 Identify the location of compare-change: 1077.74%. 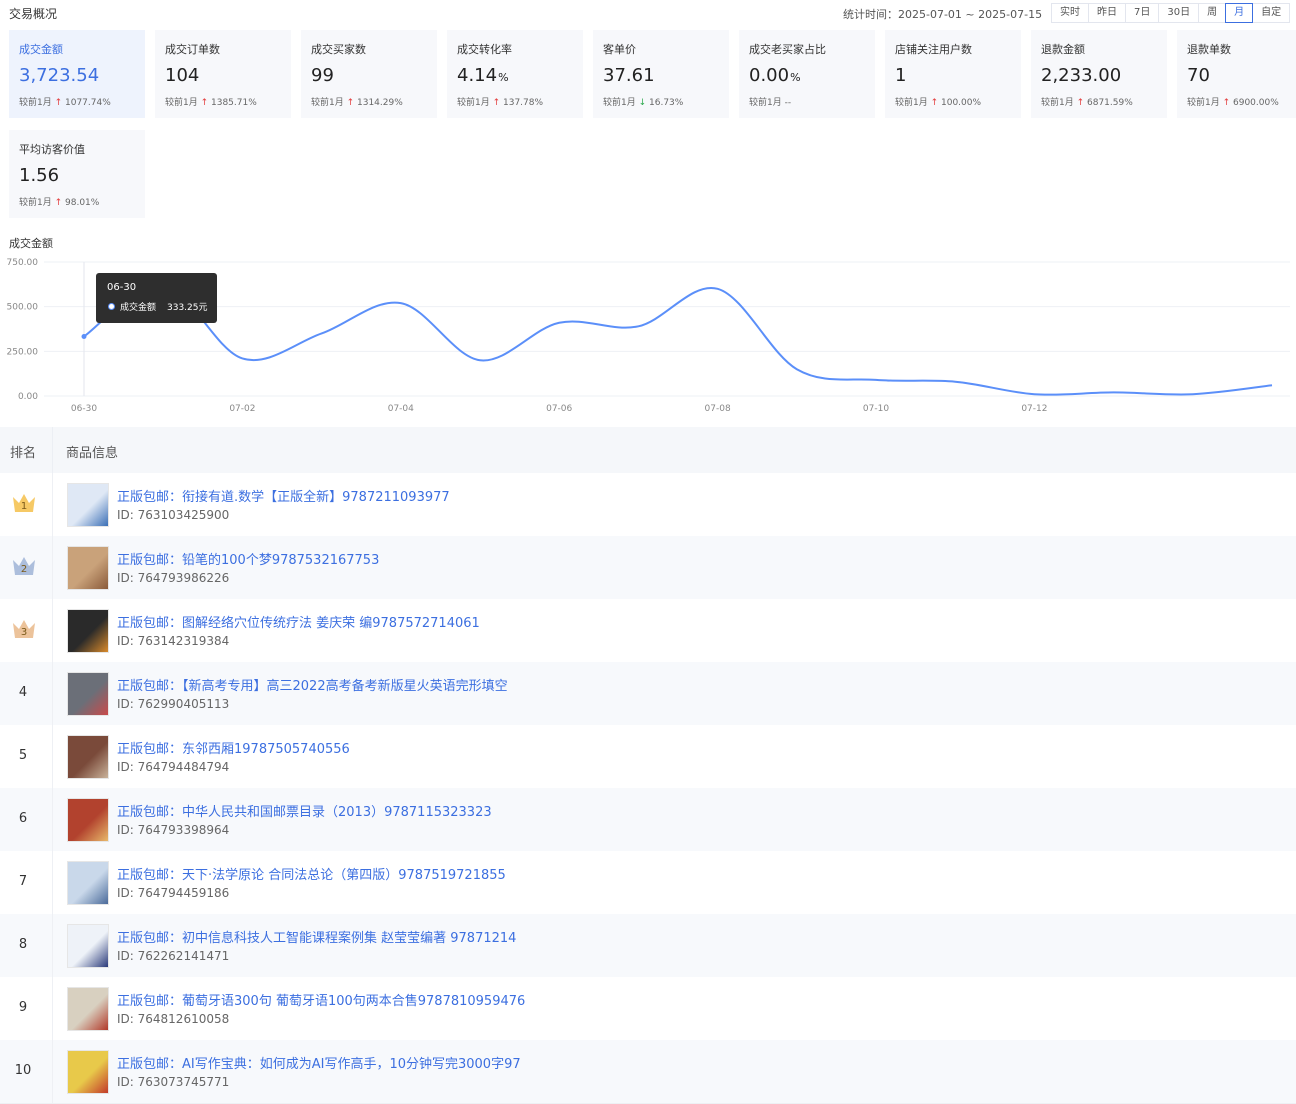
(88, 103).